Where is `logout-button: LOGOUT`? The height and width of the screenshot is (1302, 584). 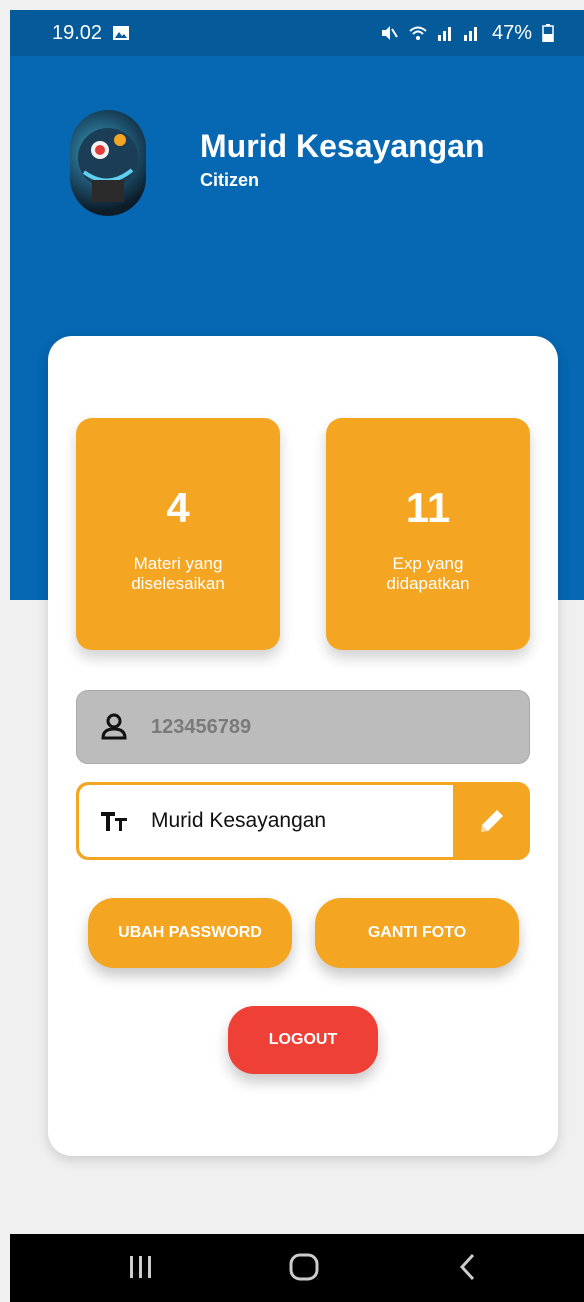 logout-button: LOGOUT is located at coordinates (303, 1040).